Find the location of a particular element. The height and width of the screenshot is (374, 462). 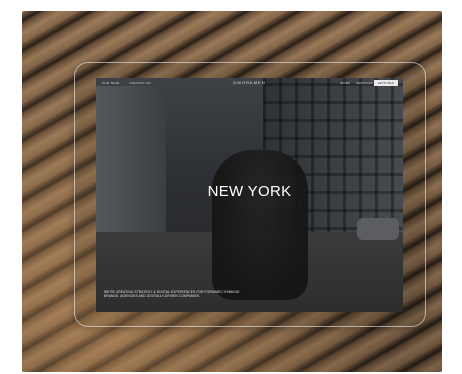

brand-logo: DWORKMEN is located at coordinates (249, 82).